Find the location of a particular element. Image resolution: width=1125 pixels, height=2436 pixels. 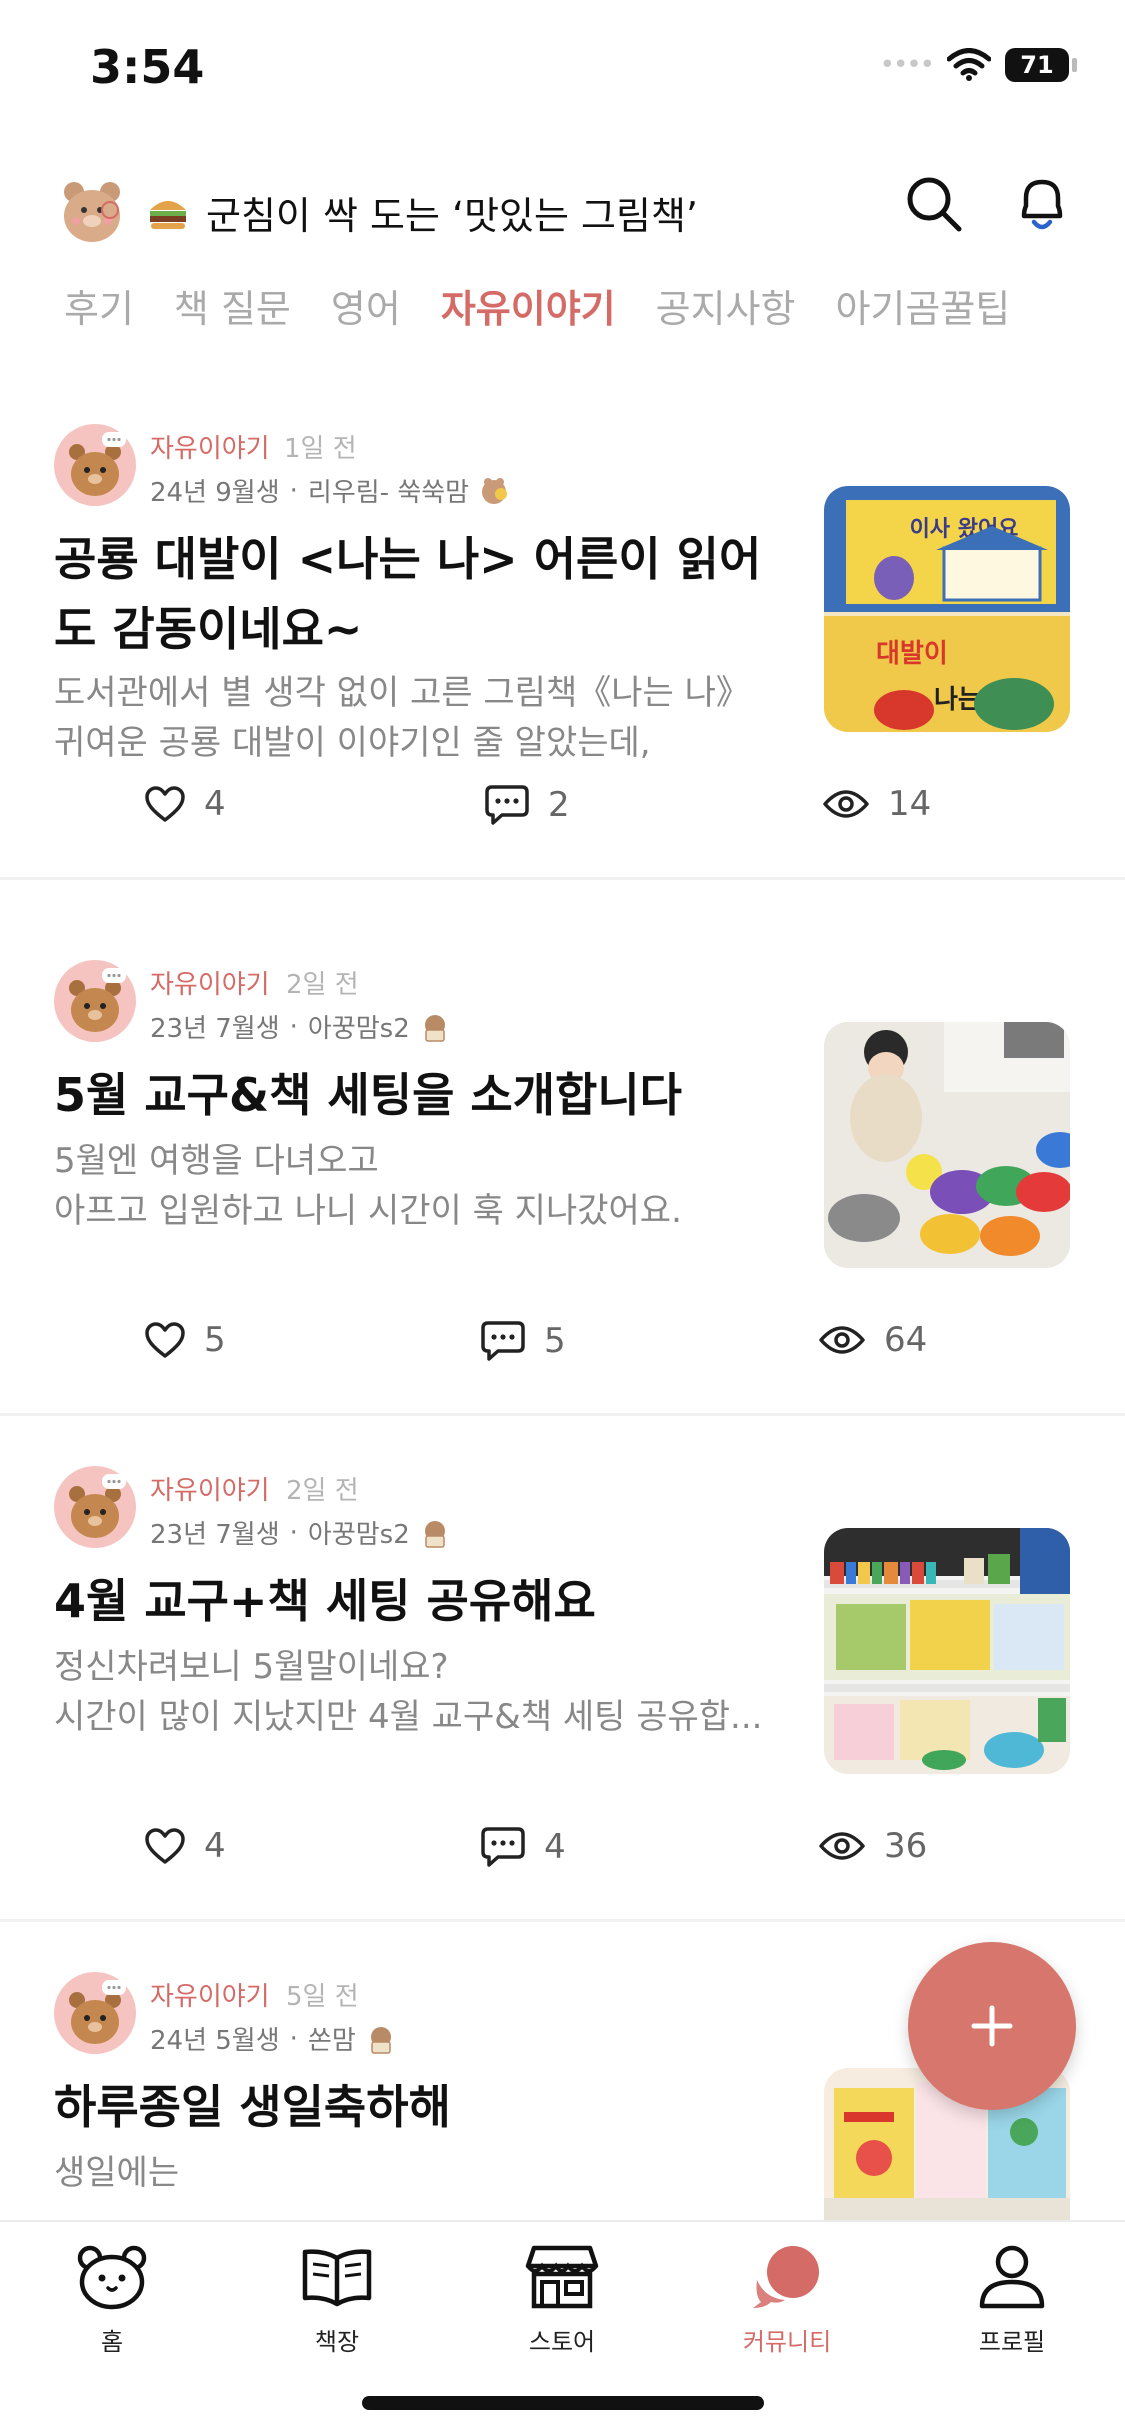

author-line: 24년 9월생 · 리우림- 쑥쑥맘 is located at coordinates (329, 490).